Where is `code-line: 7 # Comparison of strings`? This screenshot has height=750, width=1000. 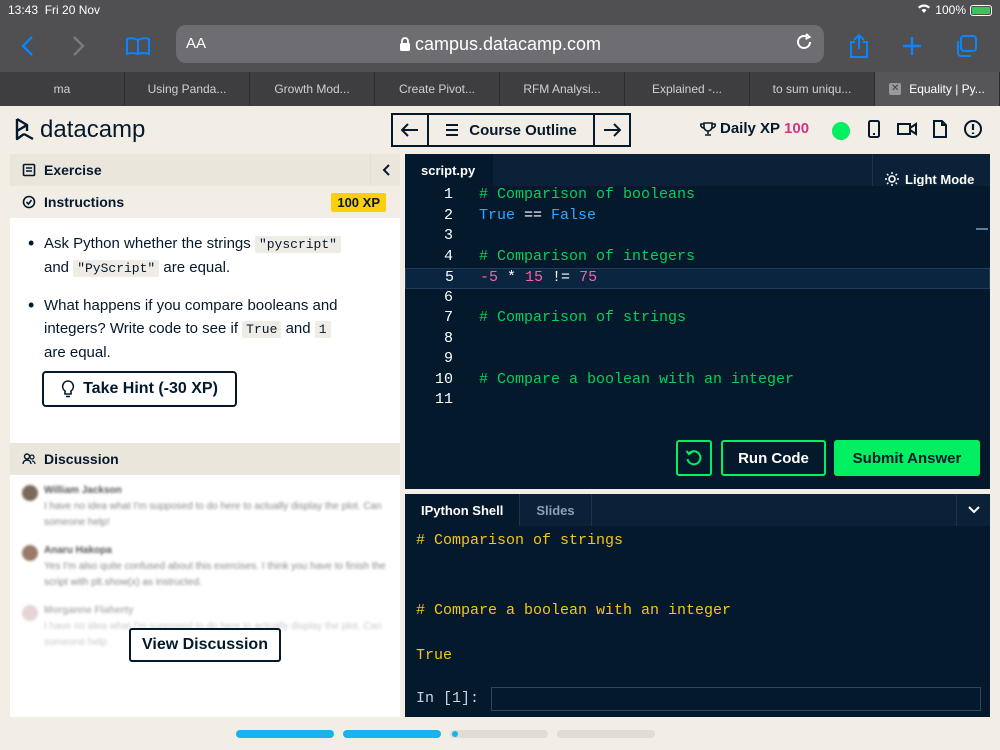
code-line: 7 # Comparison of strings is located at coordinates (565, 317).